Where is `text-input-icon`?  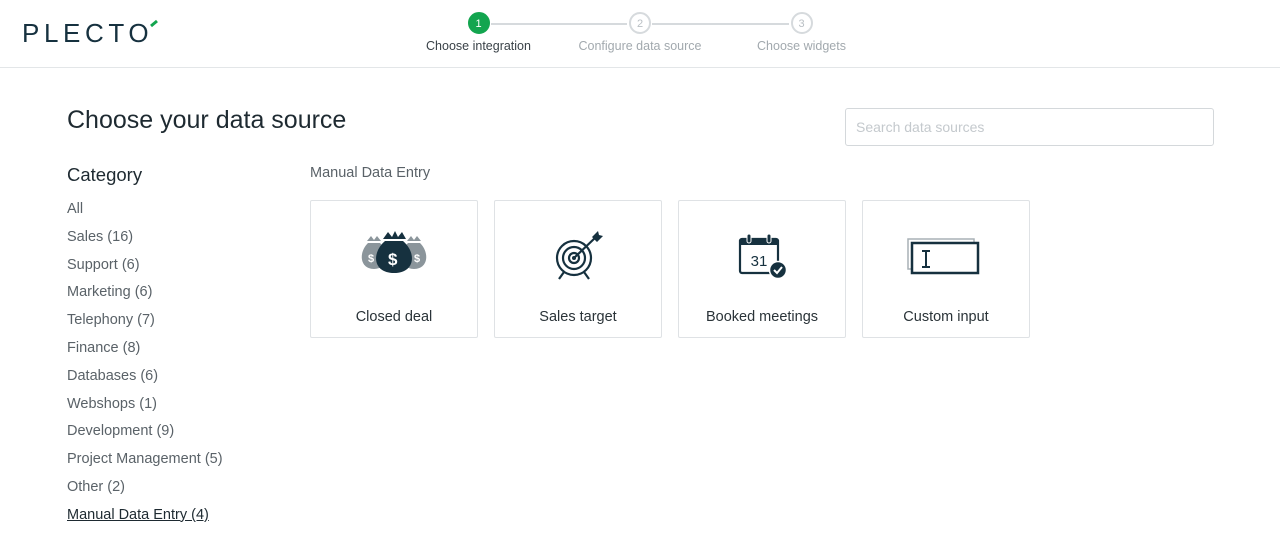
text-input-icon is located at coordinates (946, 257).